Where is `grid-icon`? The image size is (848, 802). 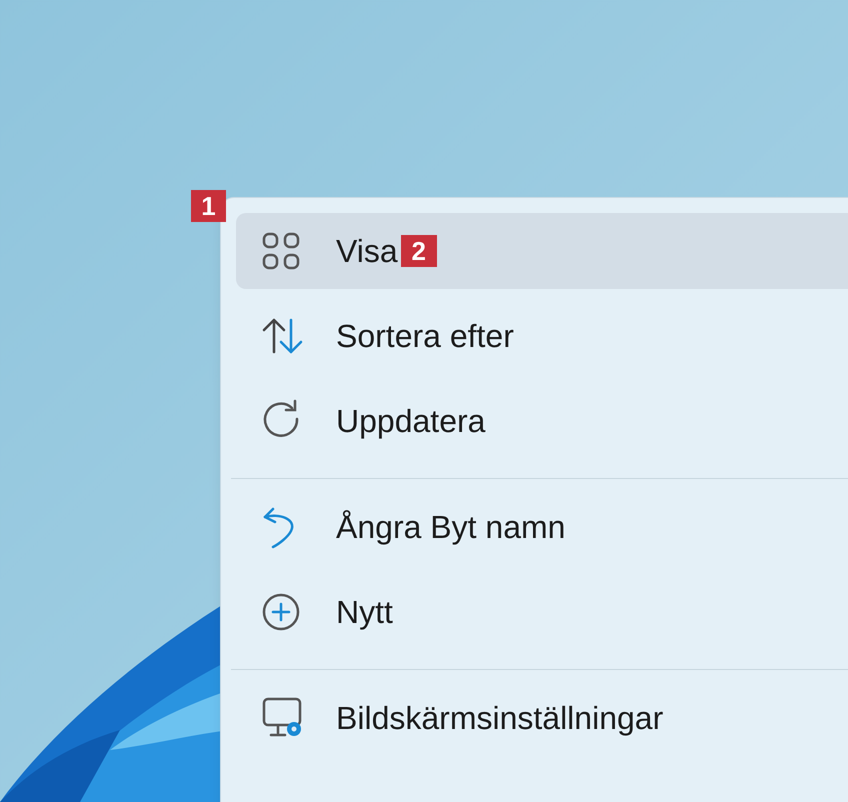 grid-icon is located at coordinates (281, 251).